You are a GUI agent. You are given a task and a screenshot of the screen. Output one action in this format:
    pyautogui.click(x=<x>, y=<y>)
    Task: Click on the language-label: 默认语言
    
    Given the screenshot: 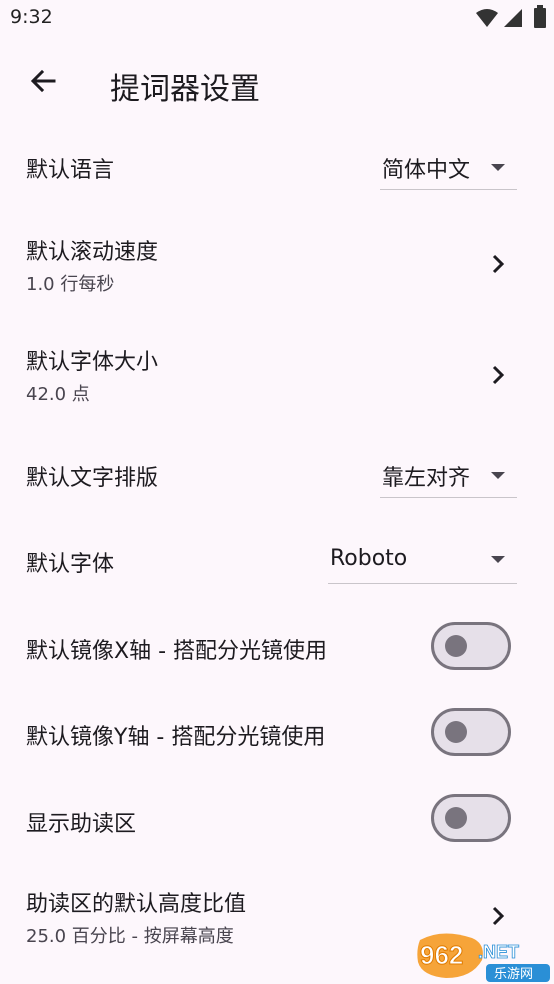 What is the action you would take?
    pyautogui.click(x=70, y=170)
    